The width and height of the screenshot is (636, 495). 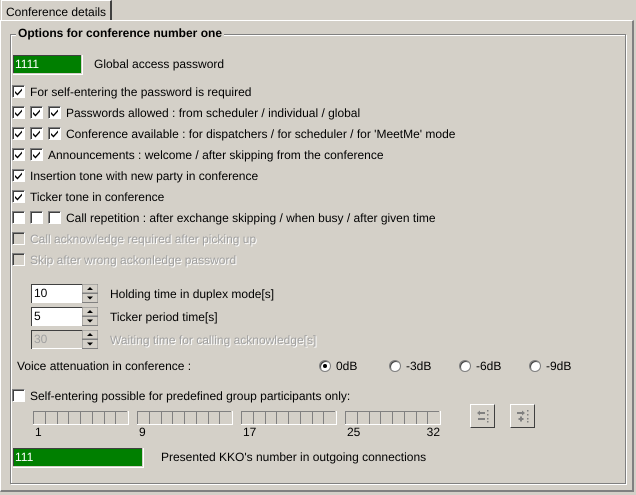 What do you see at coordinates (482, 416) in the screenshot?
I see `shift-left-icon` at bounding box center [482, 416].